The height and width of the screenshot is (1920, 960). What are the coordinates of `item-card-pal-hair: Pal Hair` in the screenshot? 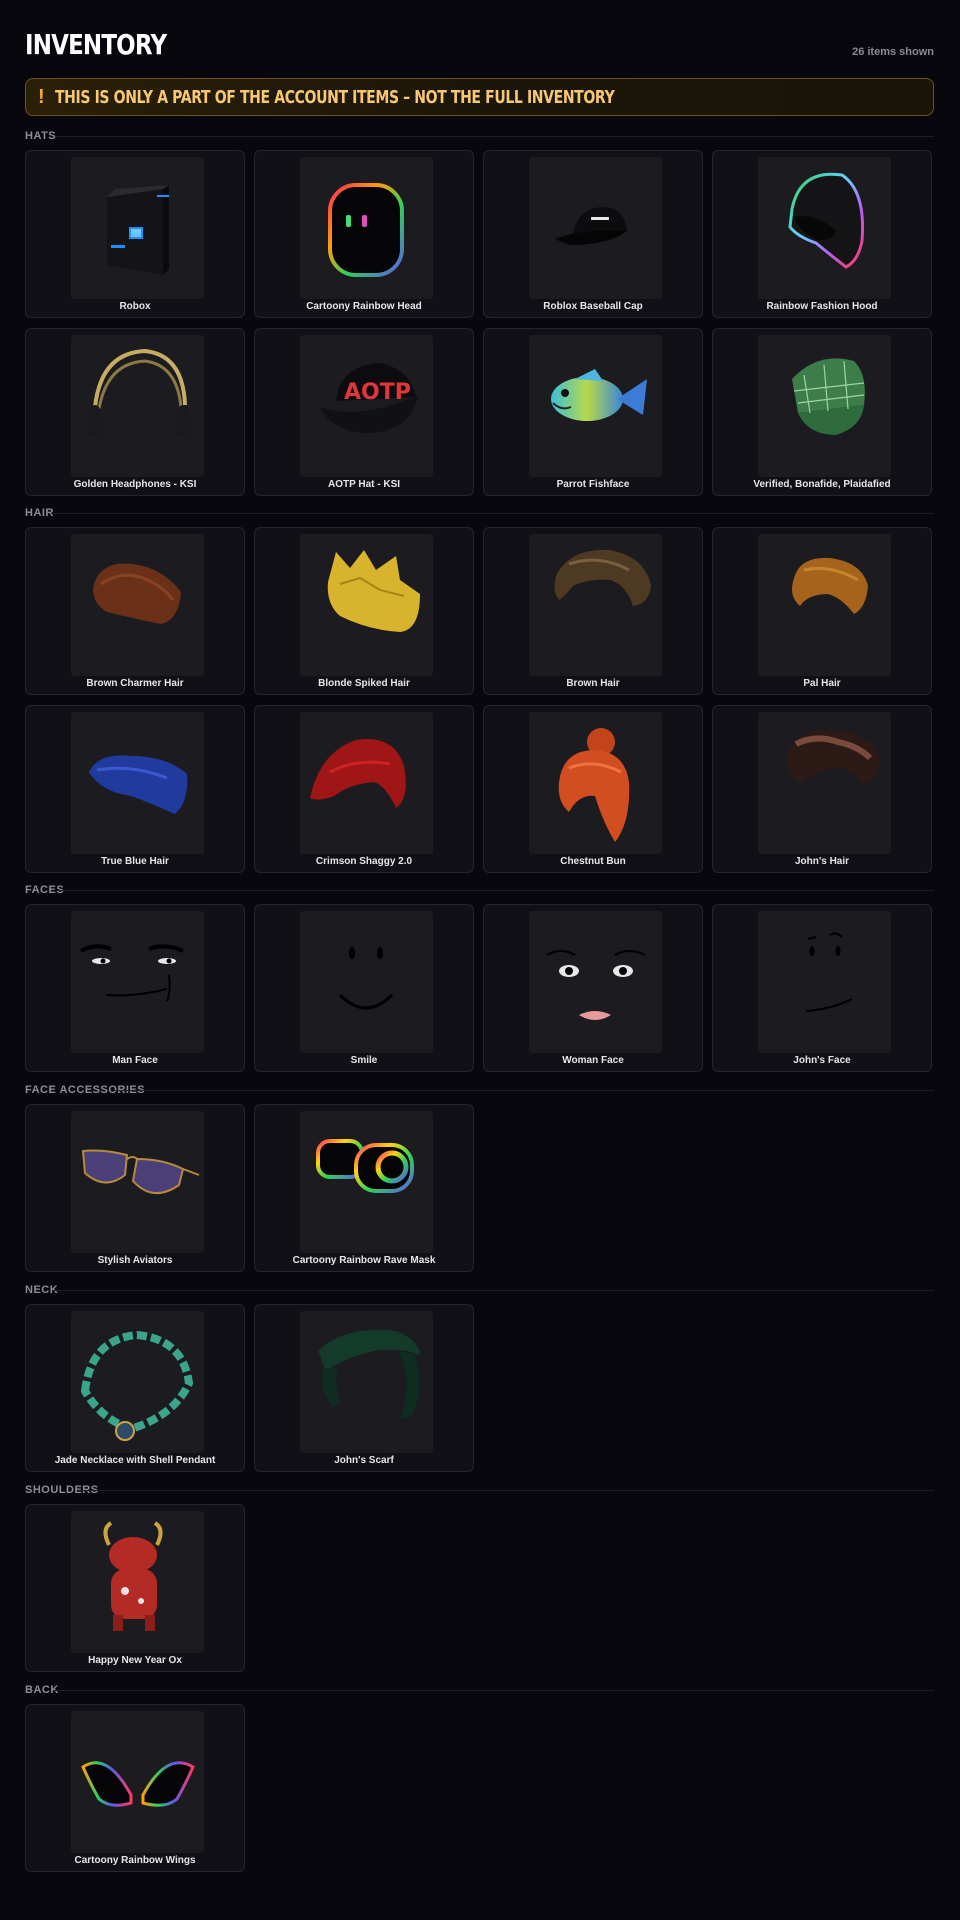 It's located at (822, 611).